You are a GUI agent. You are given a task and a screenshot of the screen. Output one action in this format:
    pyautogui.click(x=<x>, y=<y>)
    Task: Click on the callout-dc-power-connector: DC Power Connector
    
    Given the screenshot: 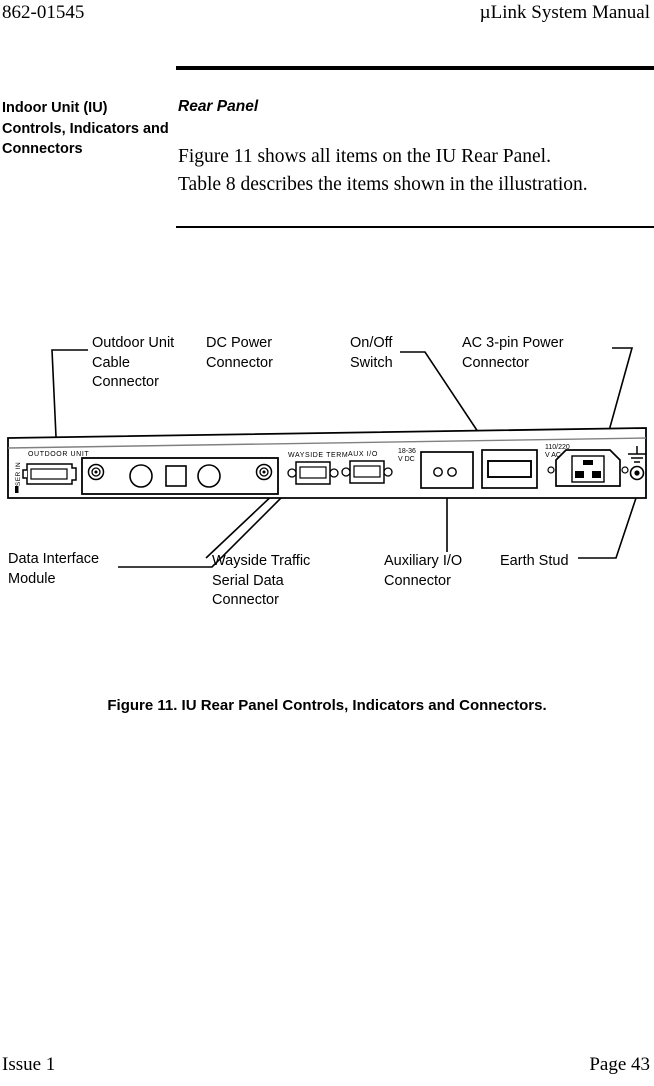 What is the action you would take?
    pyautogui.click(x=239, y=353)
    